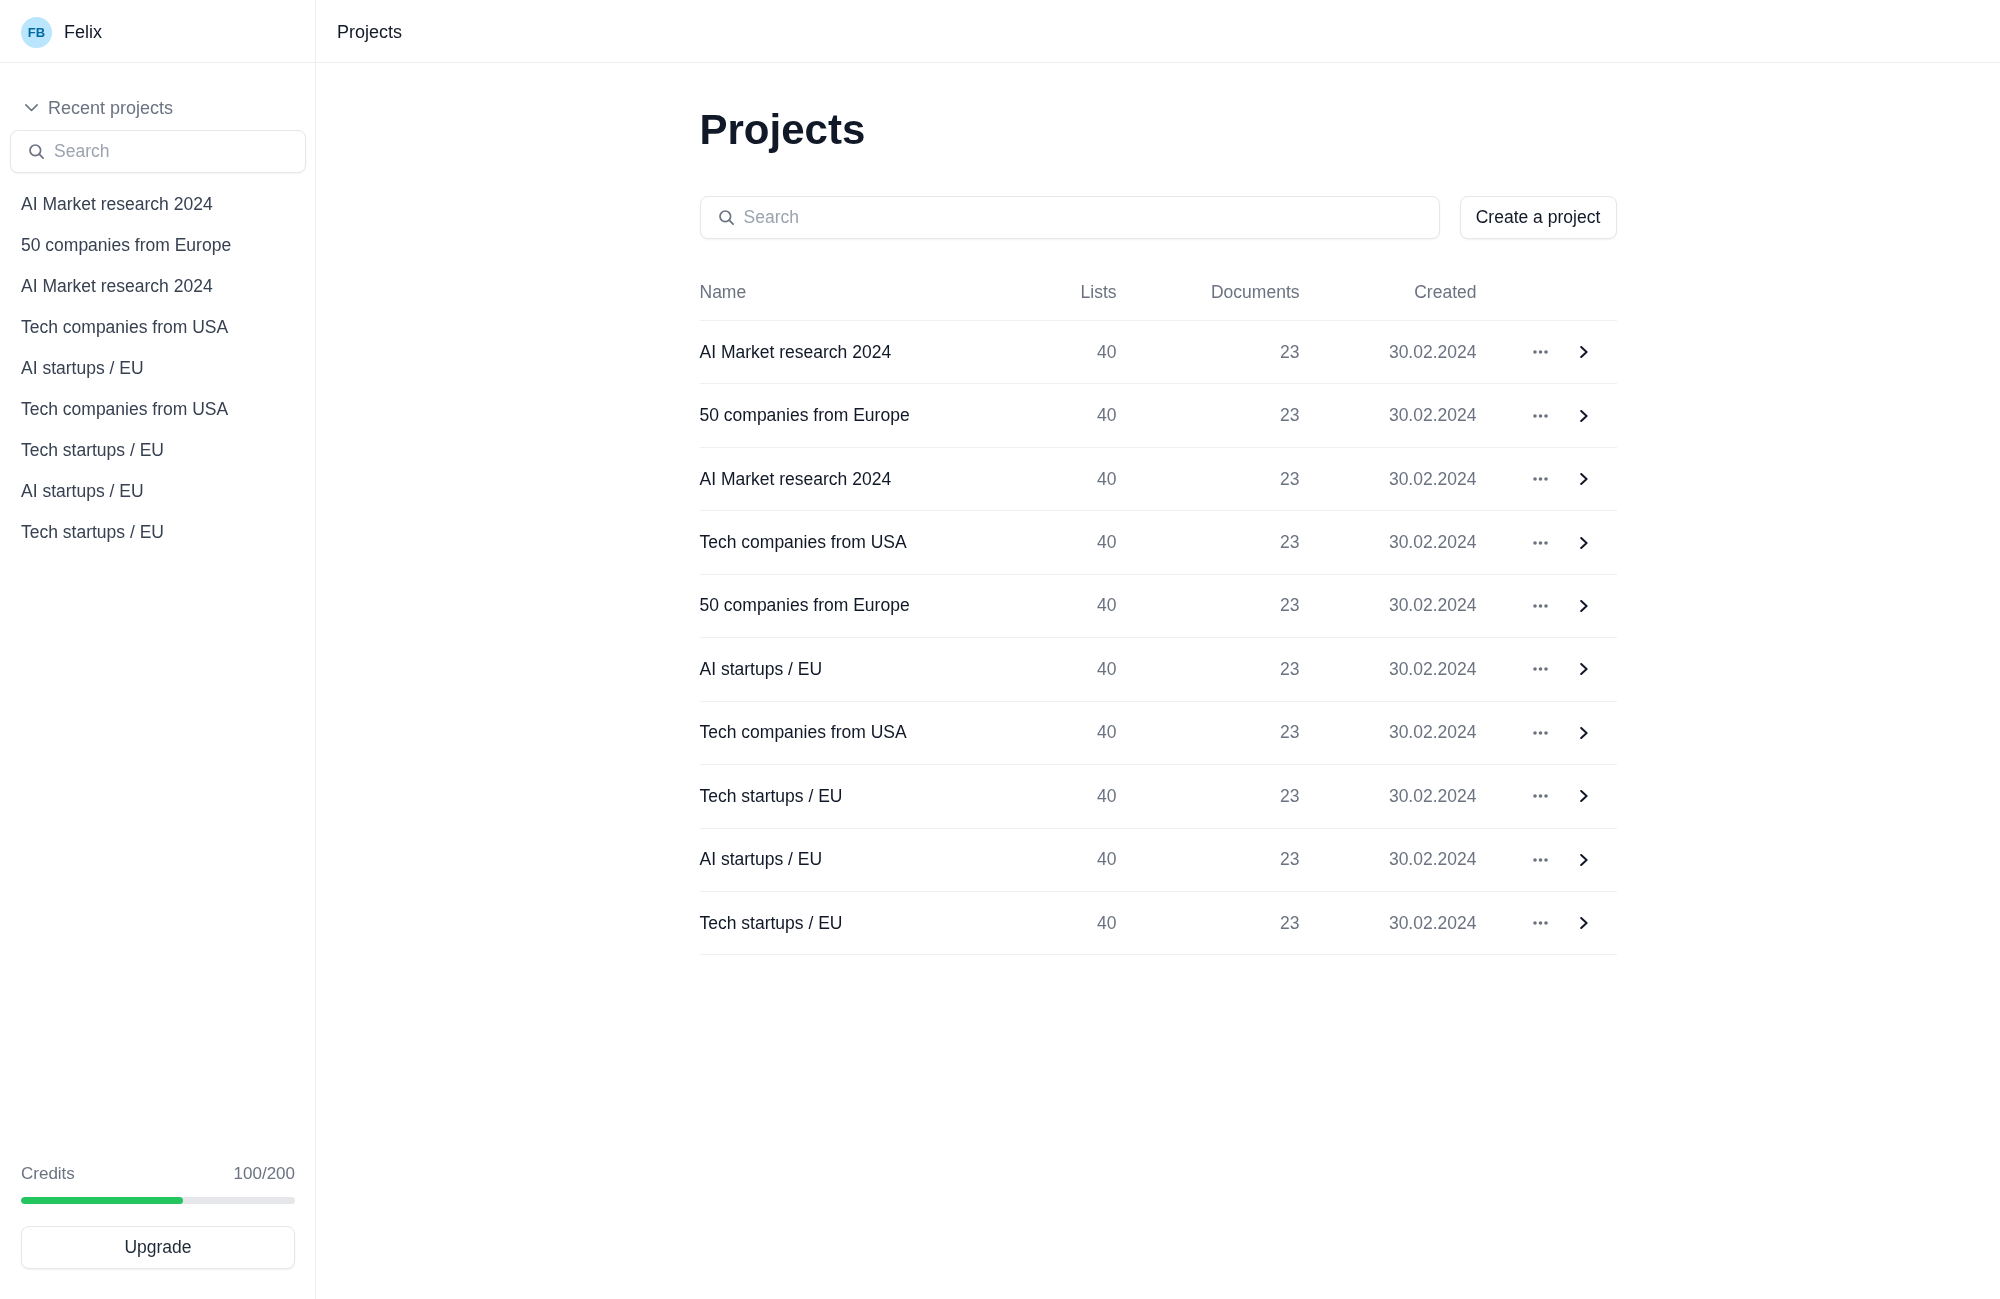 The height and width of the screenshot is (1299, 2000). Describe the element at coordinates (370, 32) in the screenshot. I see `breadcrumb-title: Projects` at that location.